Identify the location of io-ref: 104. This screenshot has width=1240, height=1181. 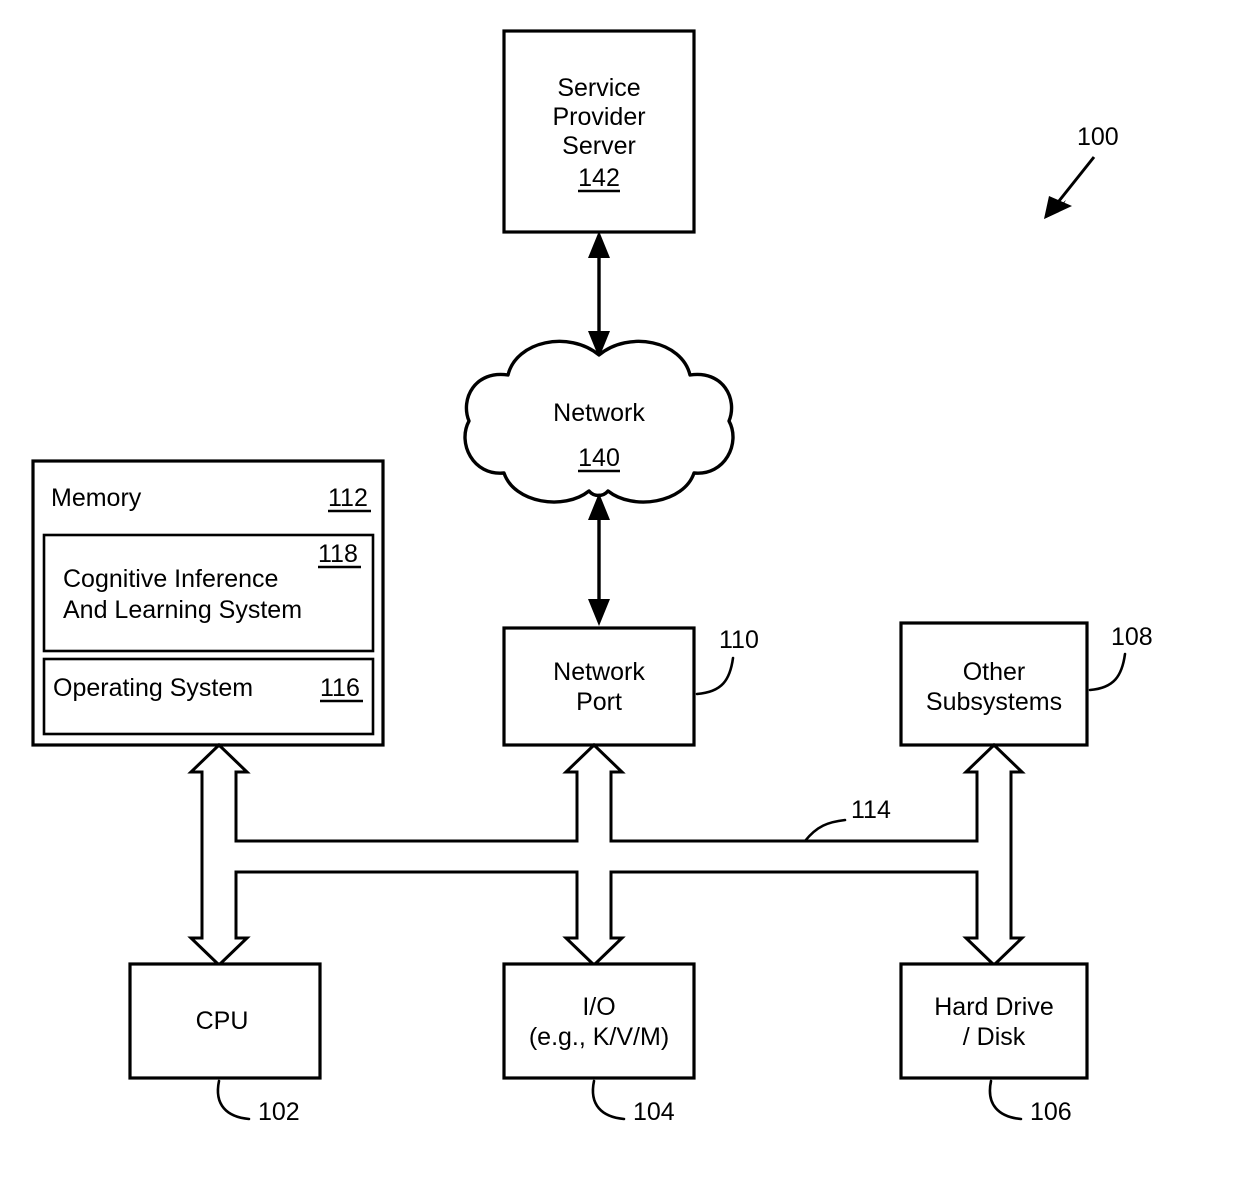
(654, 1112).